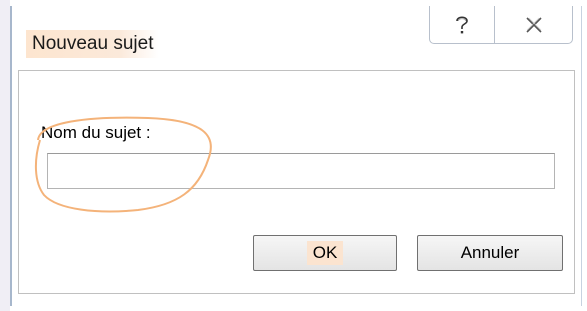 The image size is (587, 311). Describe the element at coordinates (96, 132) in the screenshot. I see `subject-name-label: Nom du sujet :` at that location.